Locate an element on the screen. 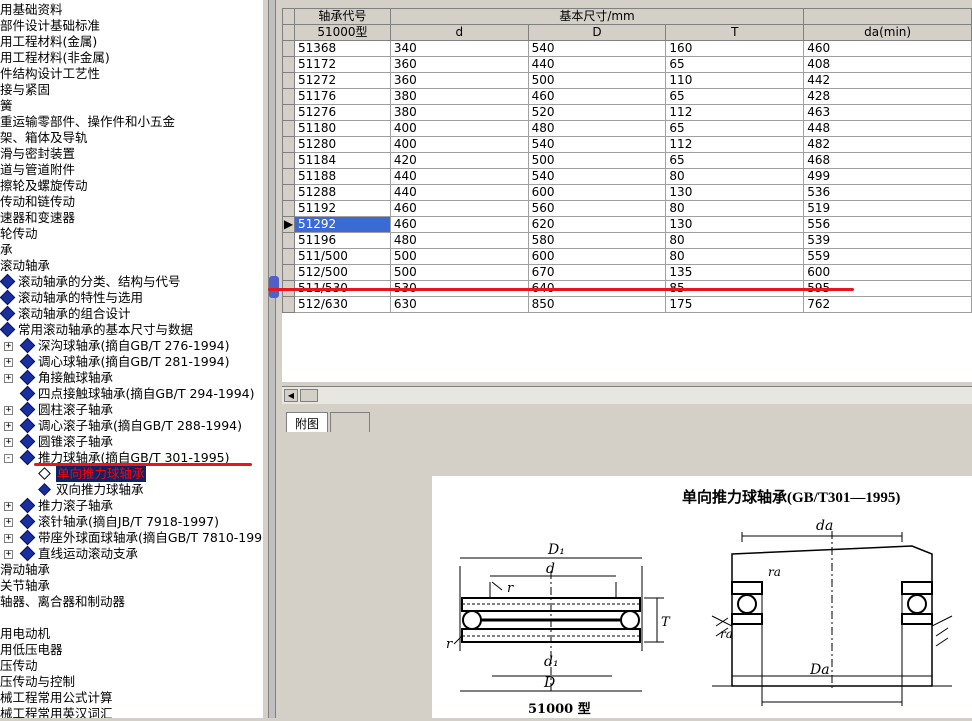 This screenshot has width=972, height=721. table-cell: 499 is located at coordinates (887, 176).